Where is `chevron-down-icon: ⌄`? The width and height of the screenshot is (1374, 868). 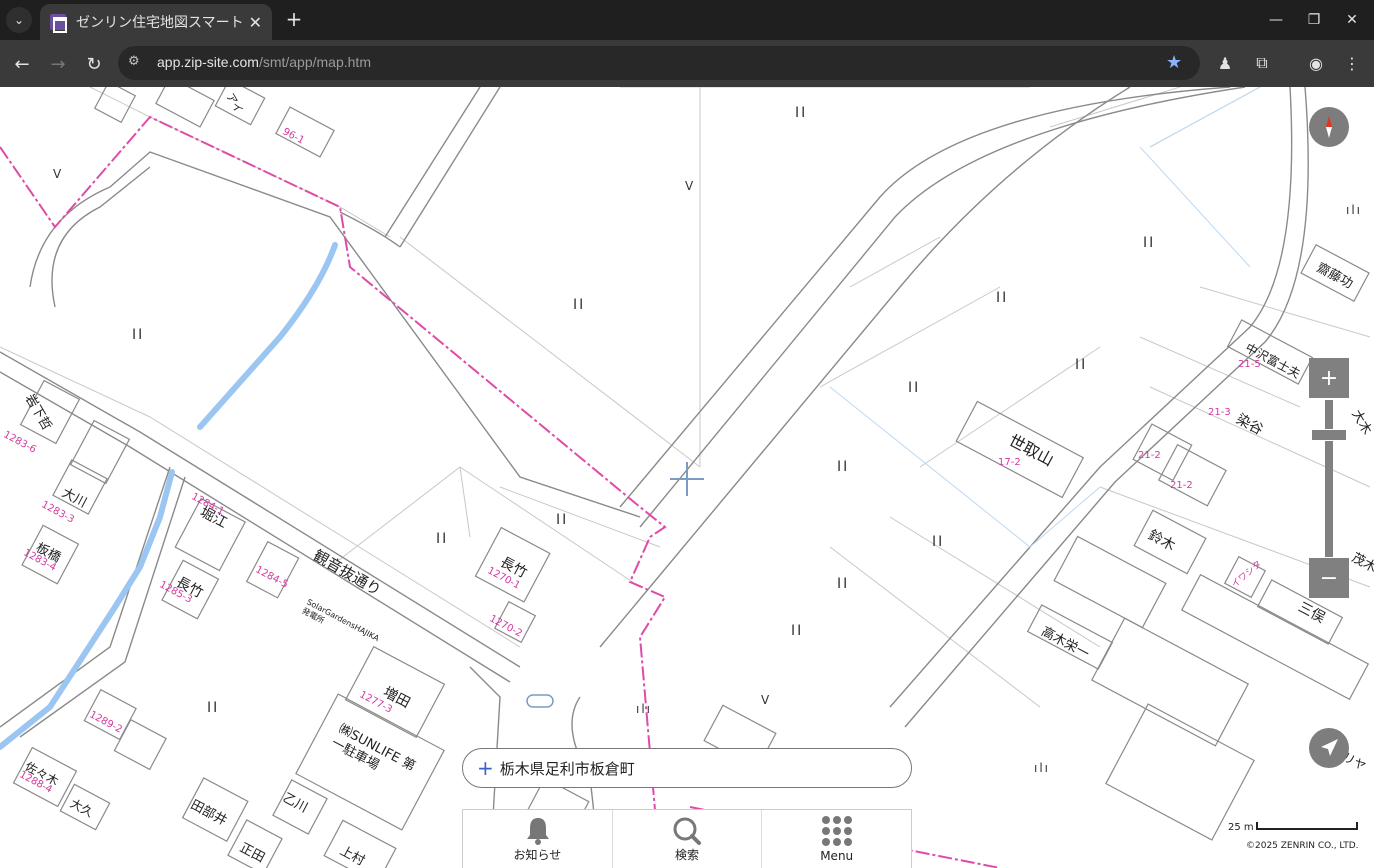
chevron-down-icon: ⌄ is located at coordinates (19, 20).